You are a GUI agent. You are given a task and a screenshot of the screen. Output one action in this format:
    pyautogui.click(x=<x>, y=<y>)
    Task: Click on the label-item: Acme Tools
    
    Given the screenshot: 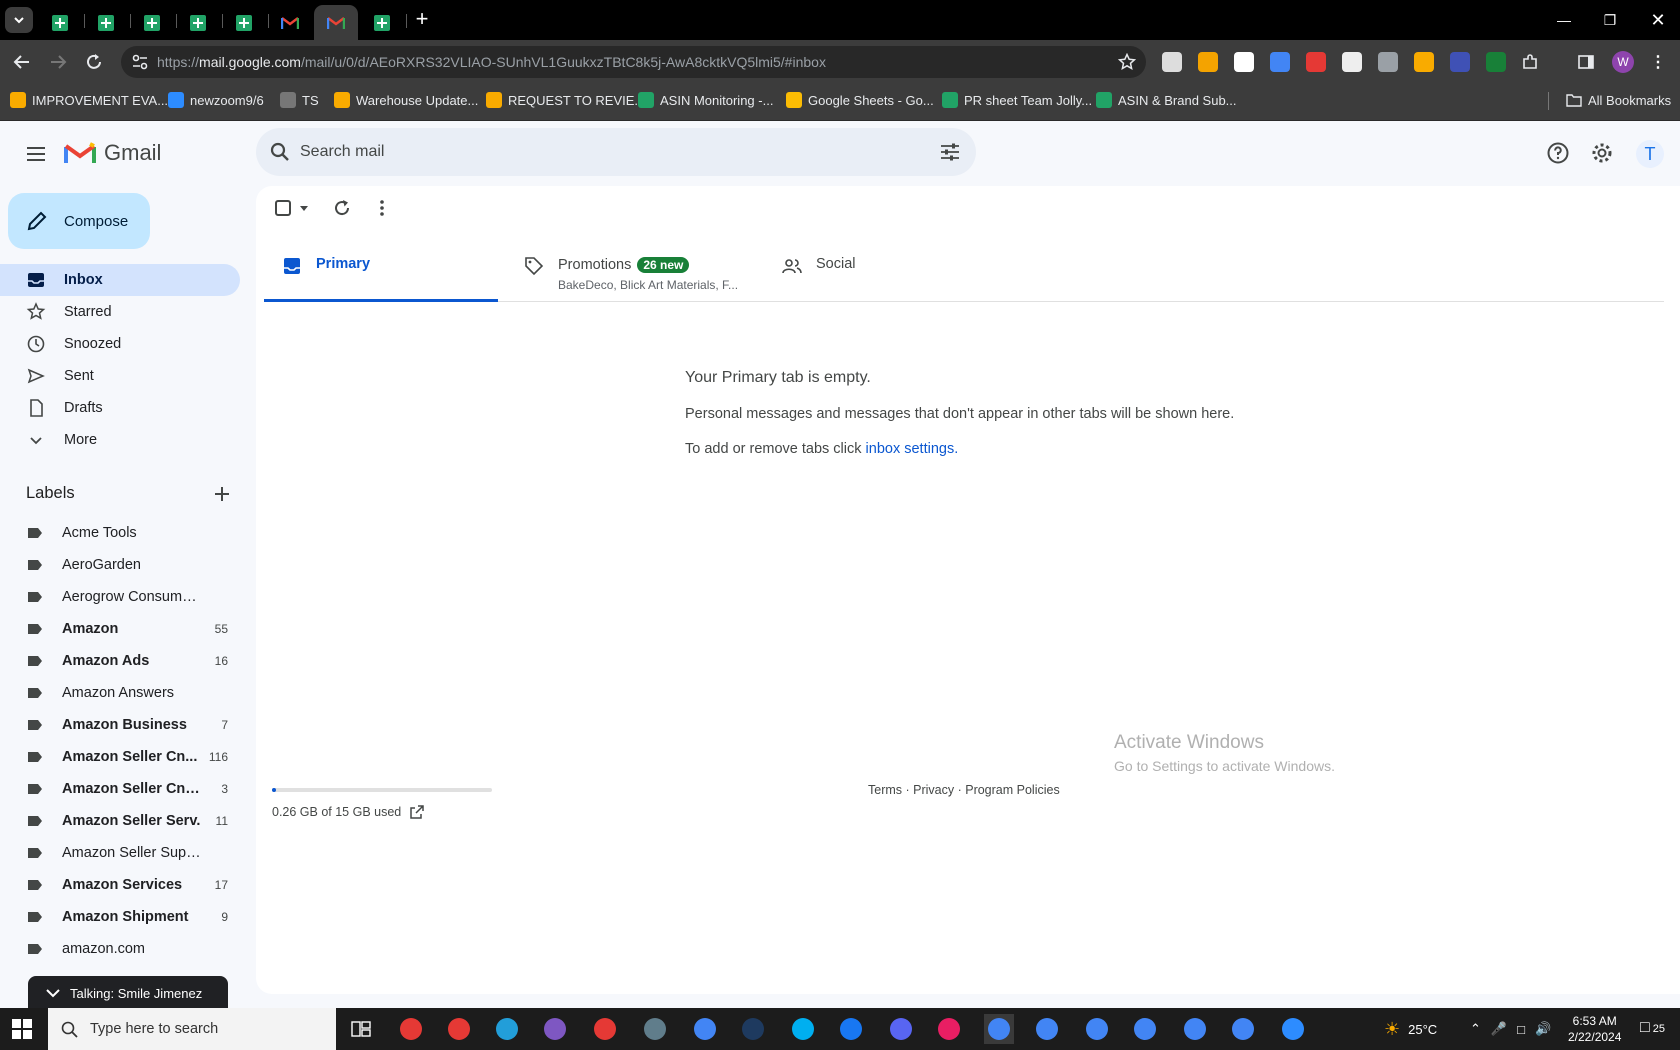 What is the action you would take?
    pyautogui.click(x=120, y=533)
    